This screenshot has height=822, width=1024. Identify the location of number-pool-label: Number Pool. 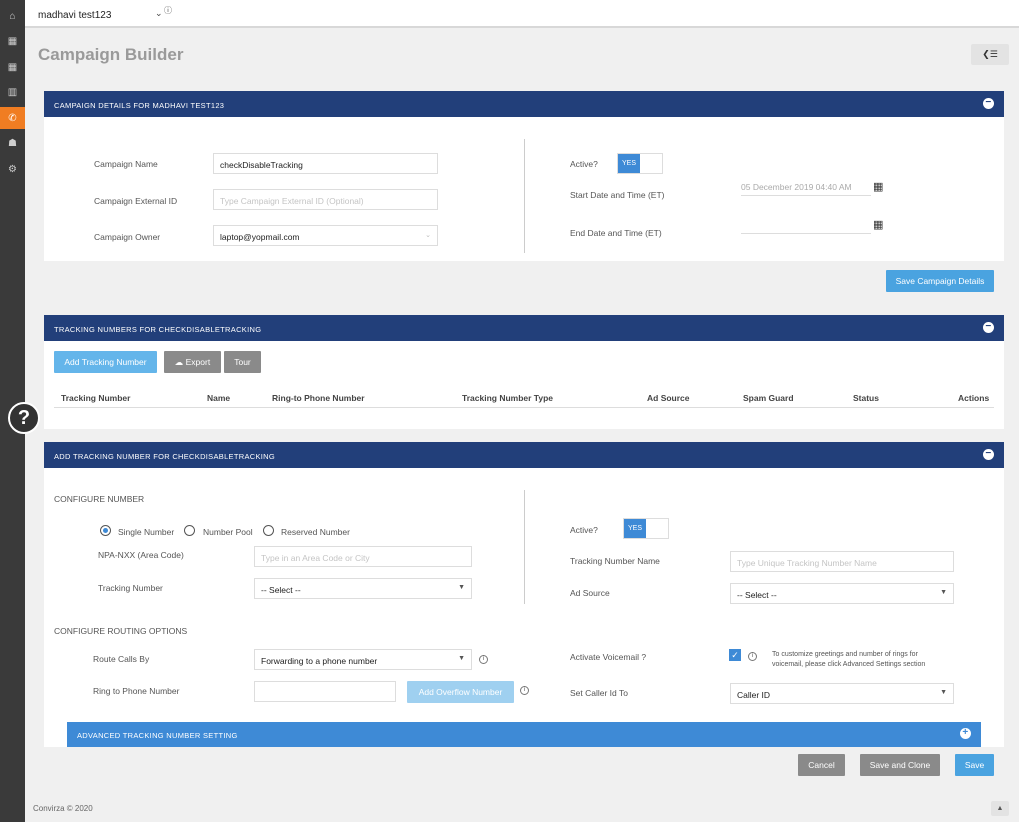
(228, 532).